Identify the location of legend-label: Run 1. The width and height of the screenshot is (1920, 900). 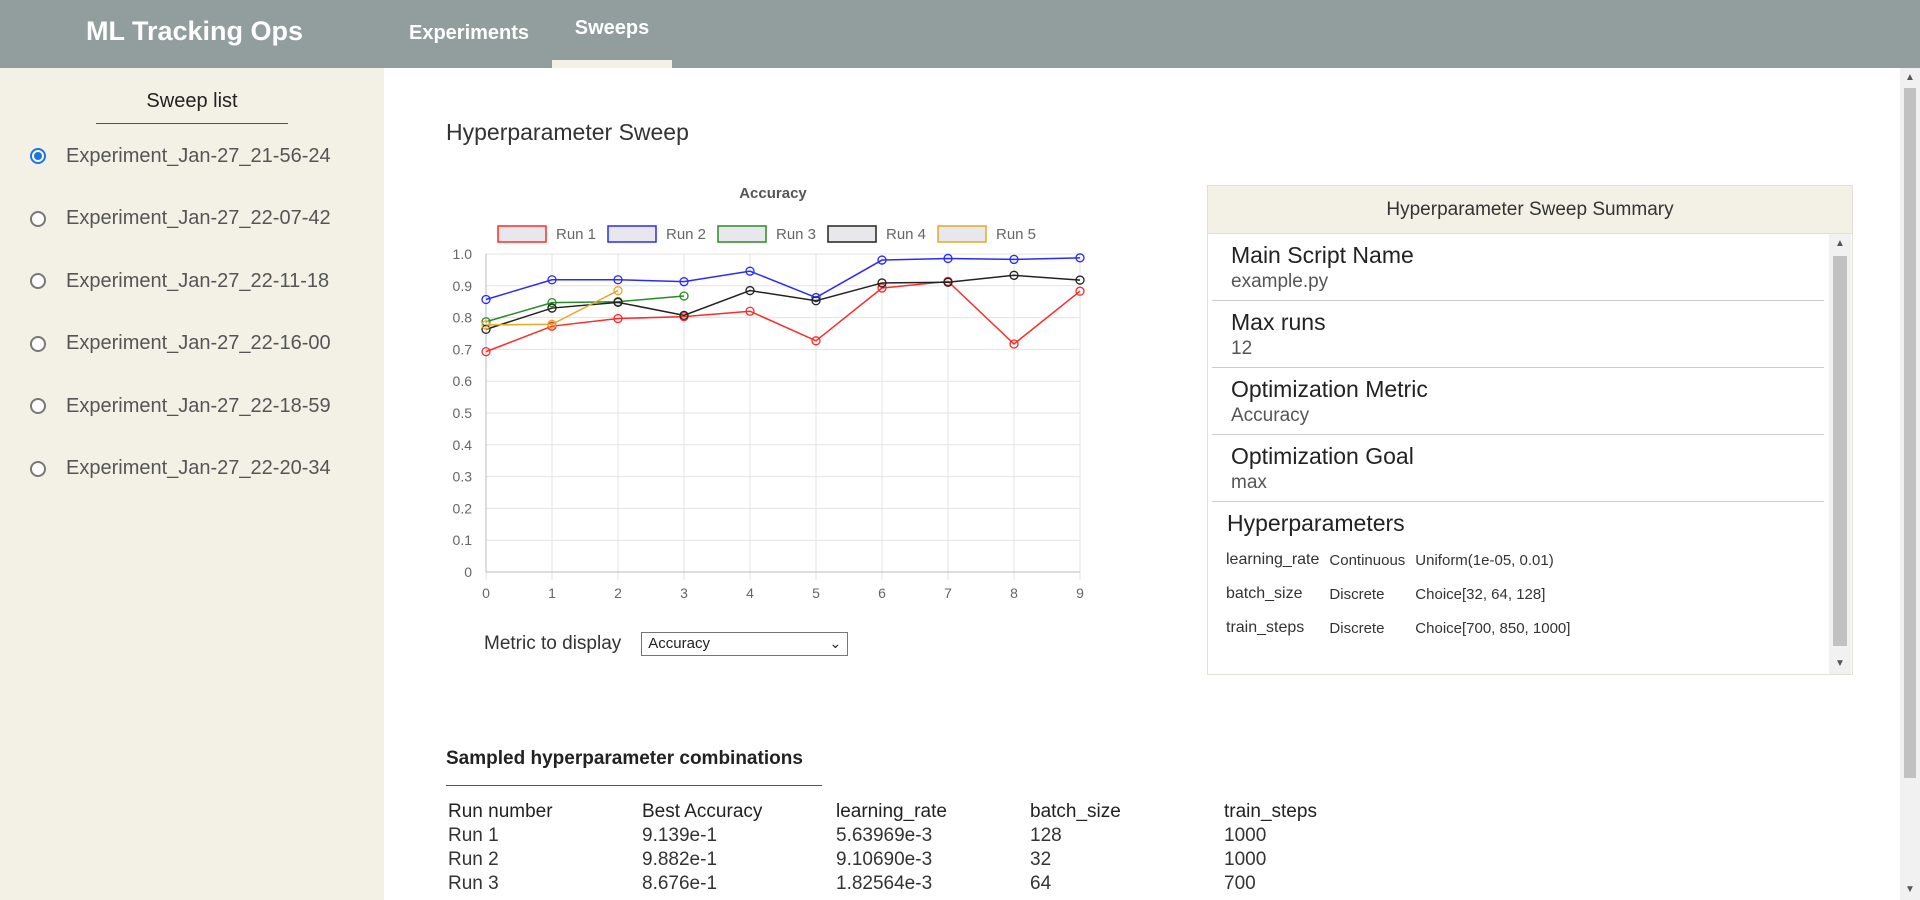
(576, 234).